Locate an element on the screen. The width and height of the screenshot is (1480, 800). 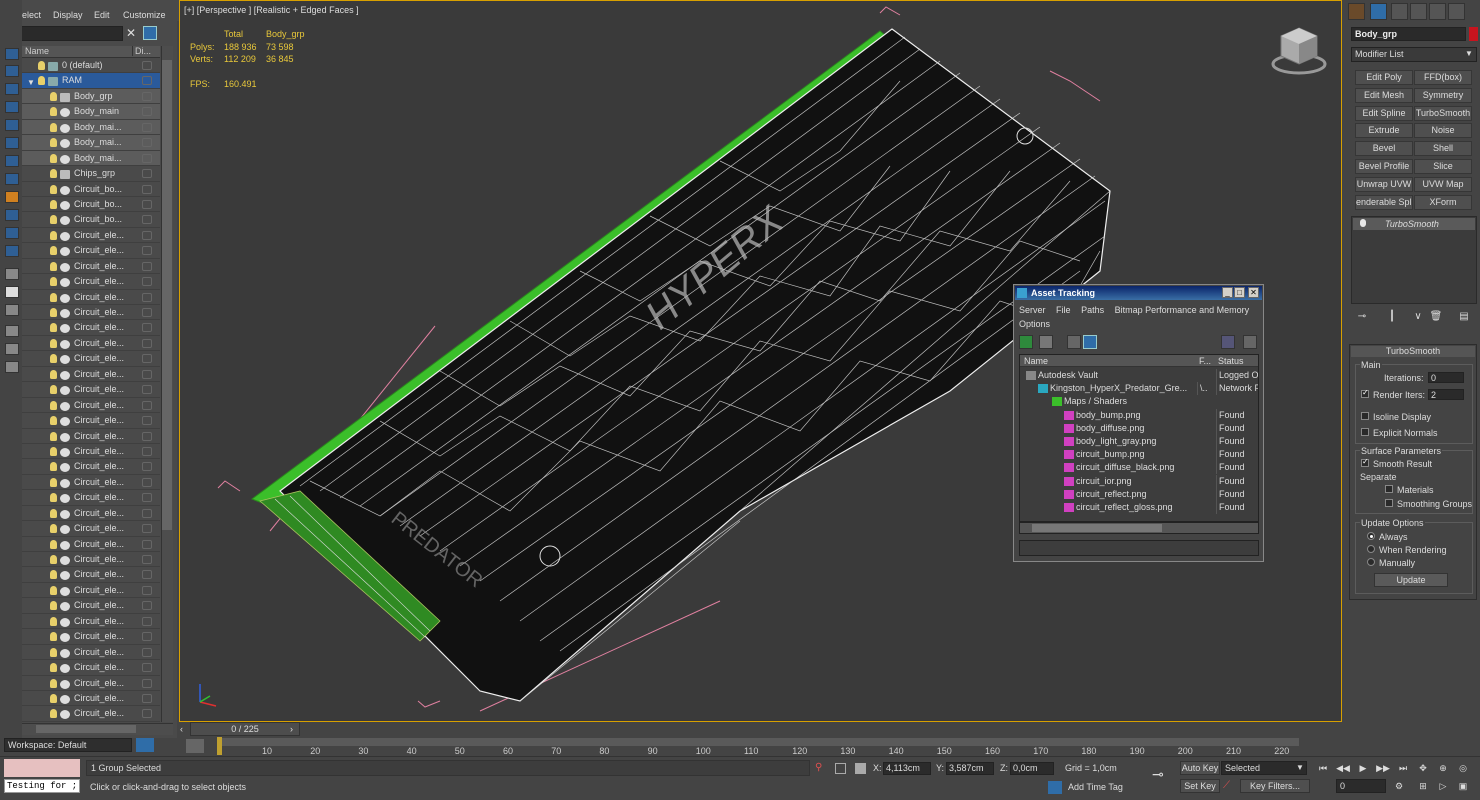
modifier-button: Edit Mesh is located at coordinates (1384, 95).